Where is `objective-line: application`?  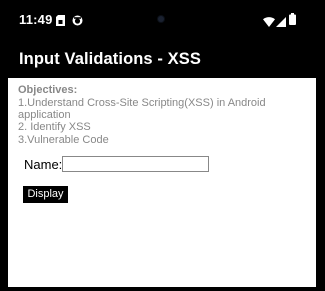
objective-line: application is located at coordinates (44, 115).